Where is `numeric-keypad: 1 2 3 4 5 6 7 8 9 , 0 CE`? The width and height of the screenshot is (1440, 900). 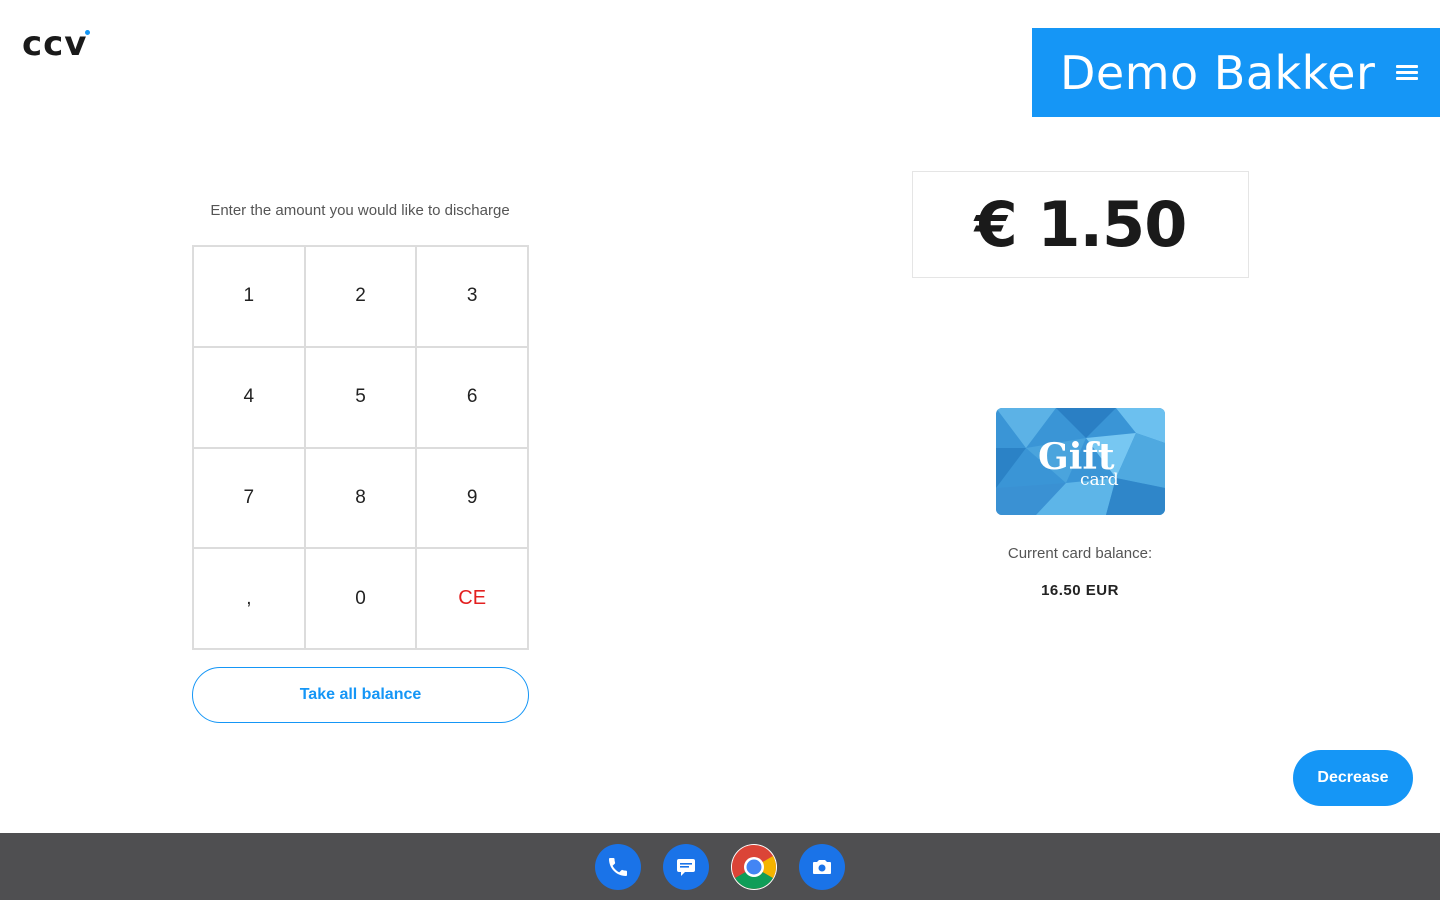 numeric-keypad: 1 2 3 4 5 6 7 8 9 , 0 CE is located at coordinates (360, 447).